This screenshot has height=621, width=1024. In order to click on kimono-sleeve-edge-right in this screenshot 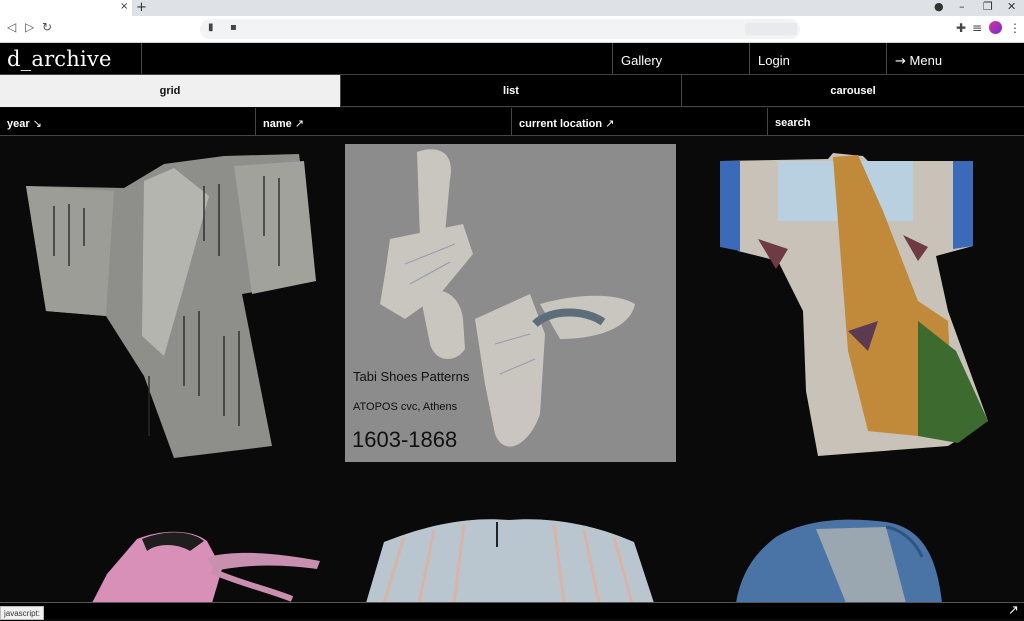, I will do `click(963, 205)`.